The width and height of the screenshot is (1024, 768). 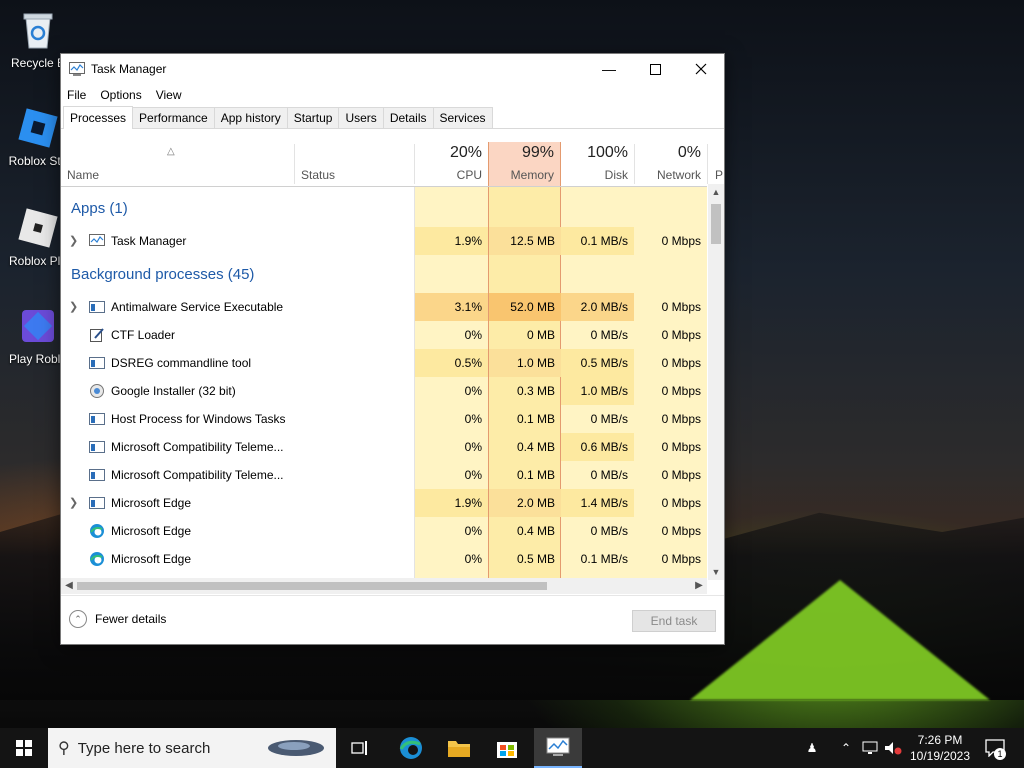 What do you see at coordinates (812, 748) in the screenshot?
I see `people-button: ♟` at bounding box center [812, 748].